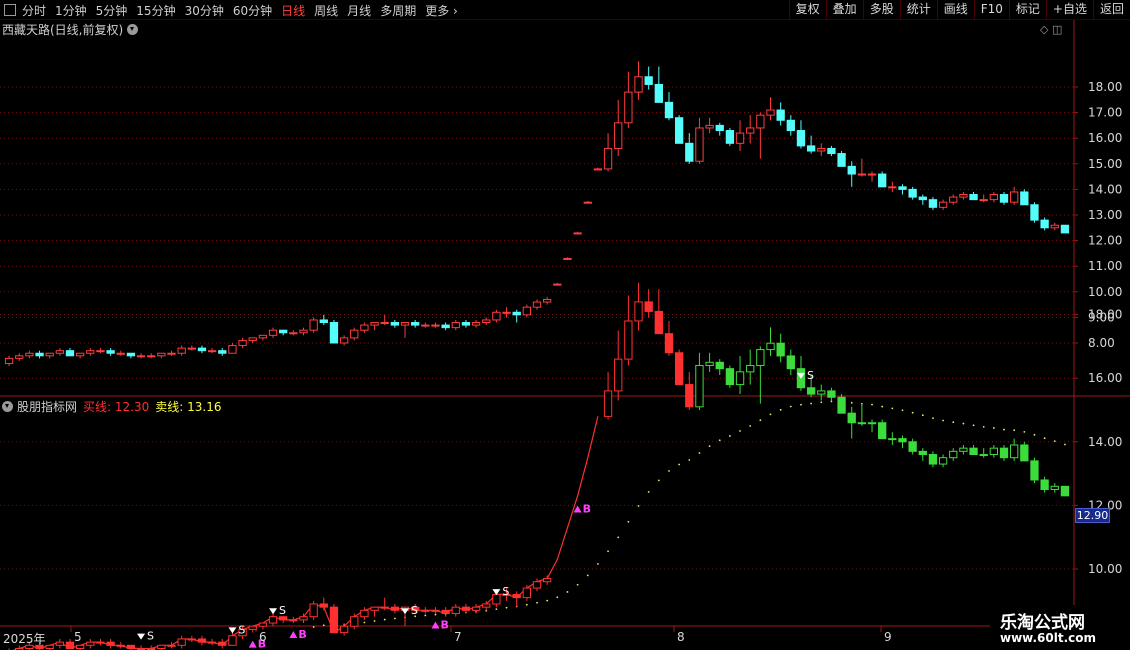 The height and width of the screenshot is (650, 1130). I want to click on diamond-icon: ◇, so click(1044, 29).